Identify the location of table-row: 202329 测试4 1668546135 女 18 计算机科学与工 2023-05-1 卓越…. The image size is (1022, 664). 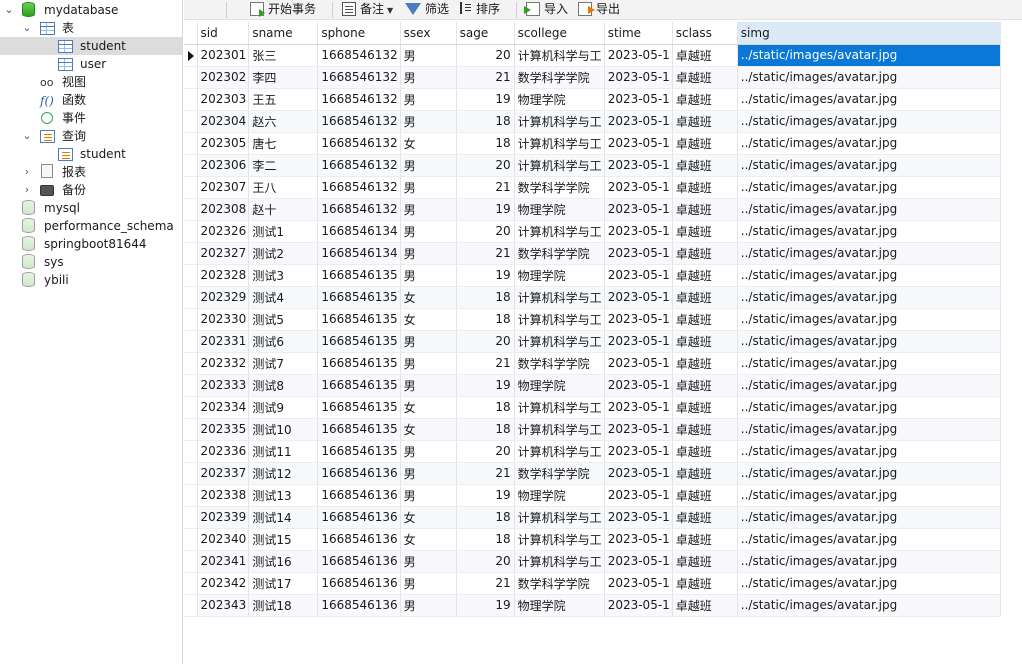
(592, 297).